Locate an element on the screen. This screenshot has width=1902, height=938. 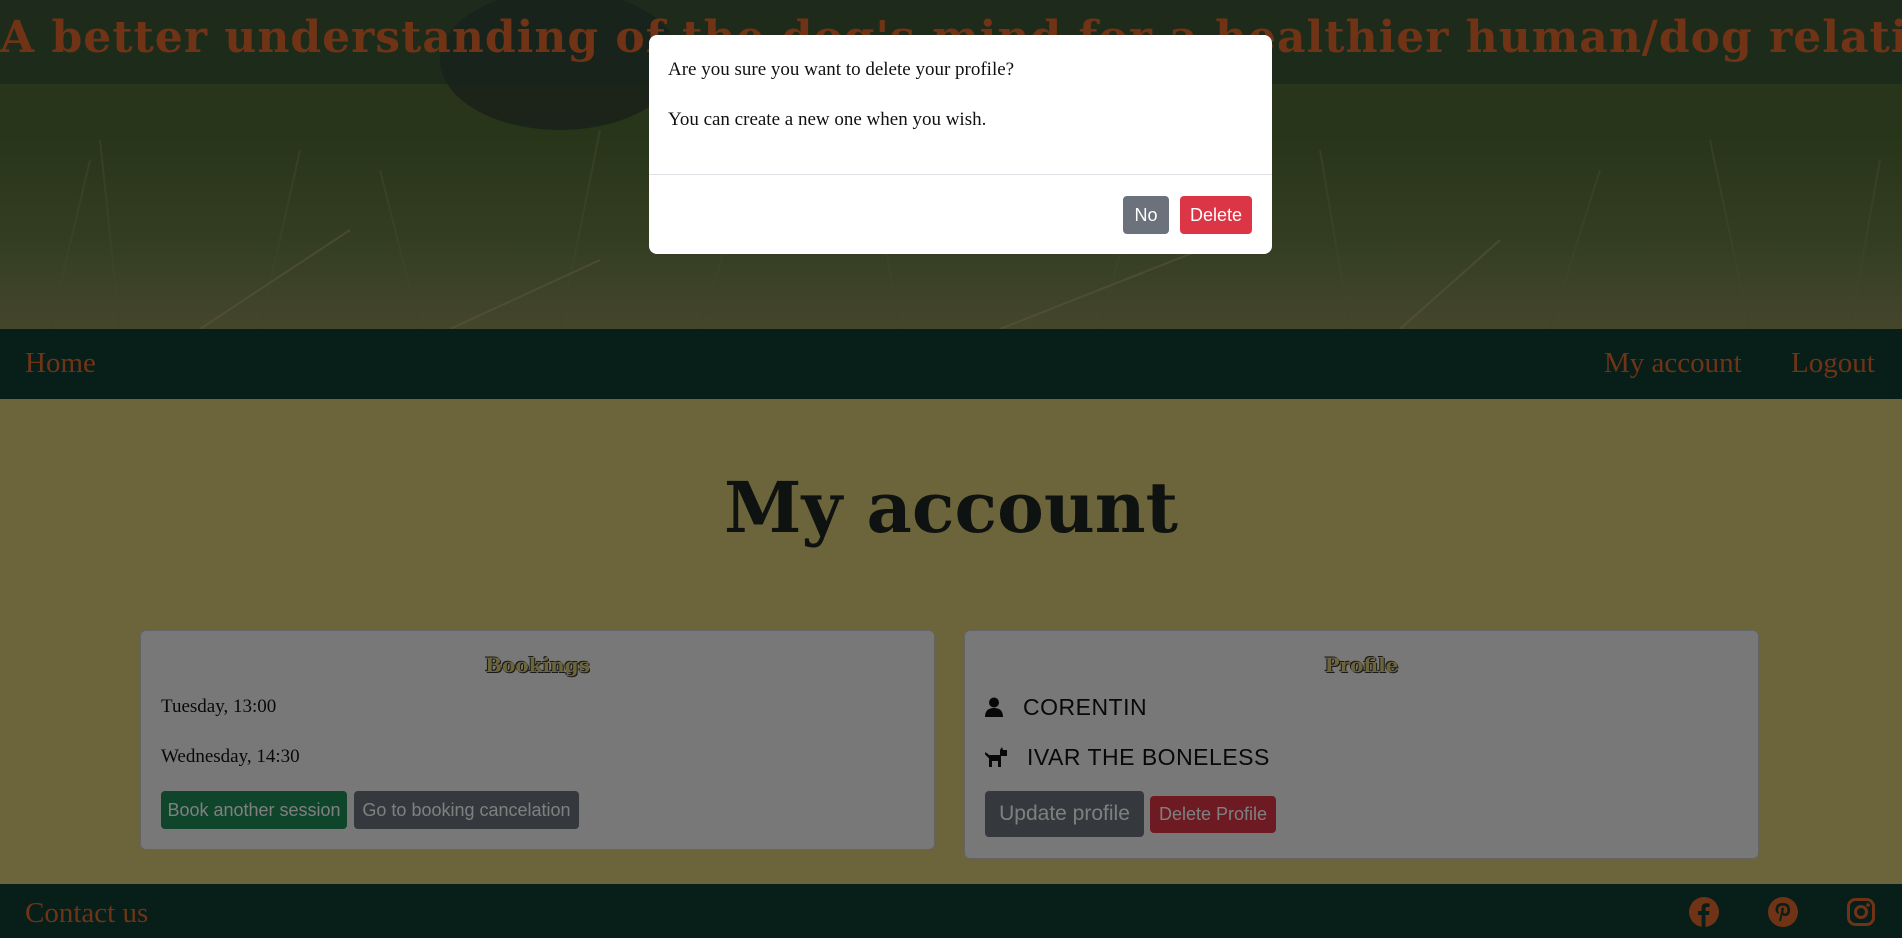
modal-no-button: No is located at coordinates (1146, 215).